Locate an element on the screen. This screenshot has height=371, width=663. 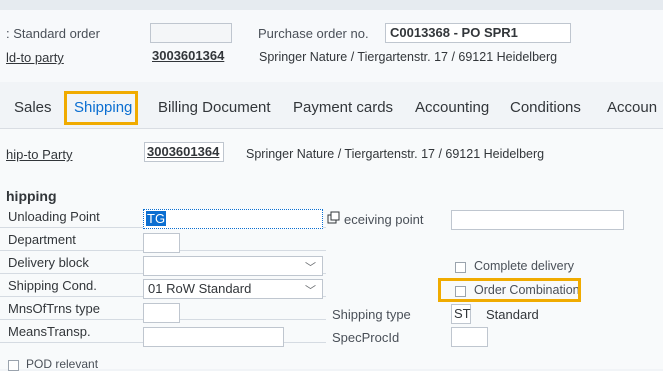
delivery-block-label: Delivery block is located at coordinates (48, 262).